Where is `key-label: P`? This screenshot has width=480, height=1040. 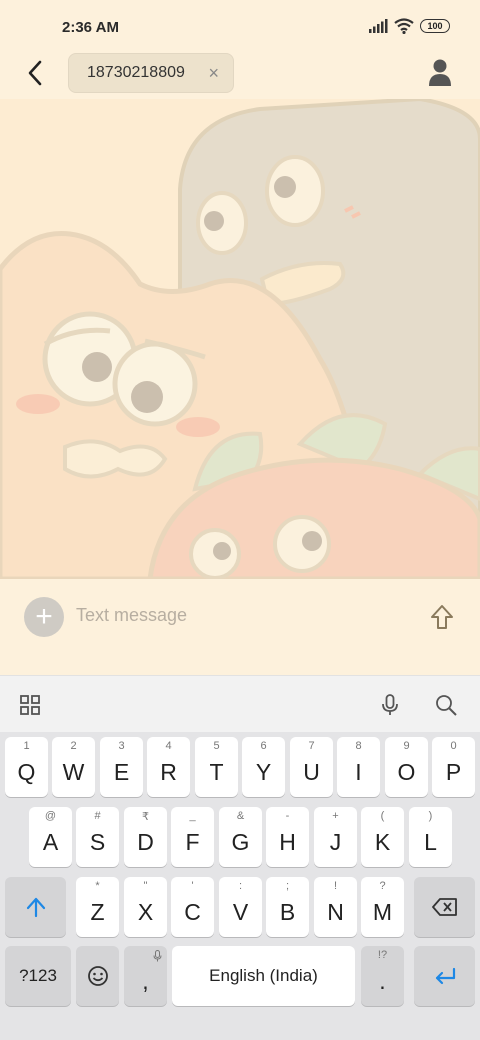
key-label: P is located at coordinates (453, 771).